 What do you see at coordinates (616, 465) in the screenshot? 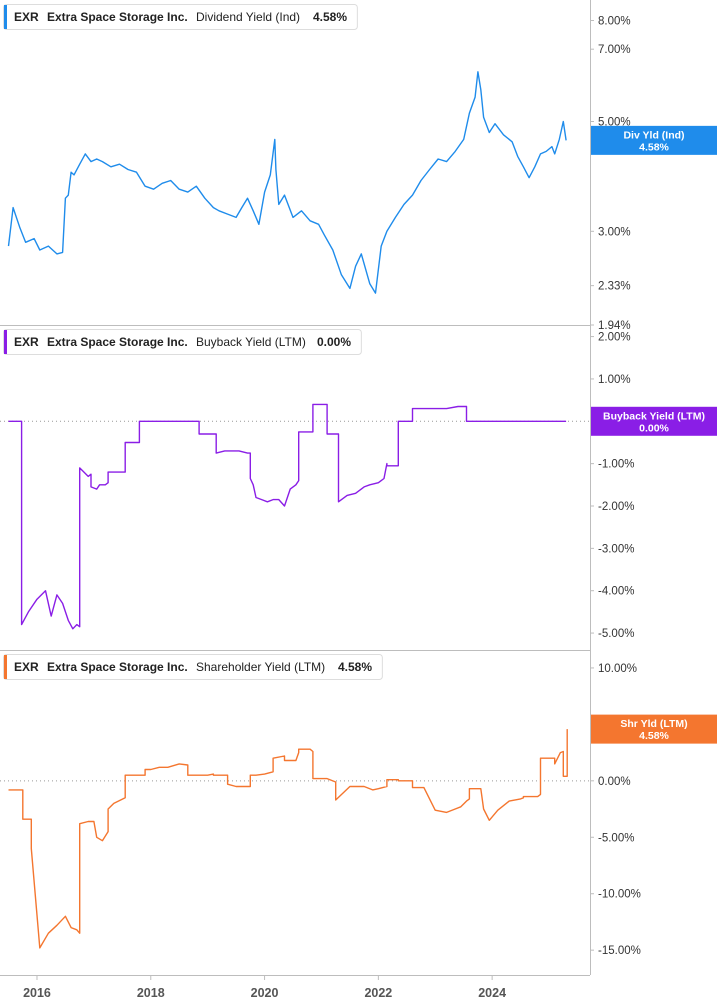
I see `y-tick-label: -1.00%` at bounding box center [616, 465].